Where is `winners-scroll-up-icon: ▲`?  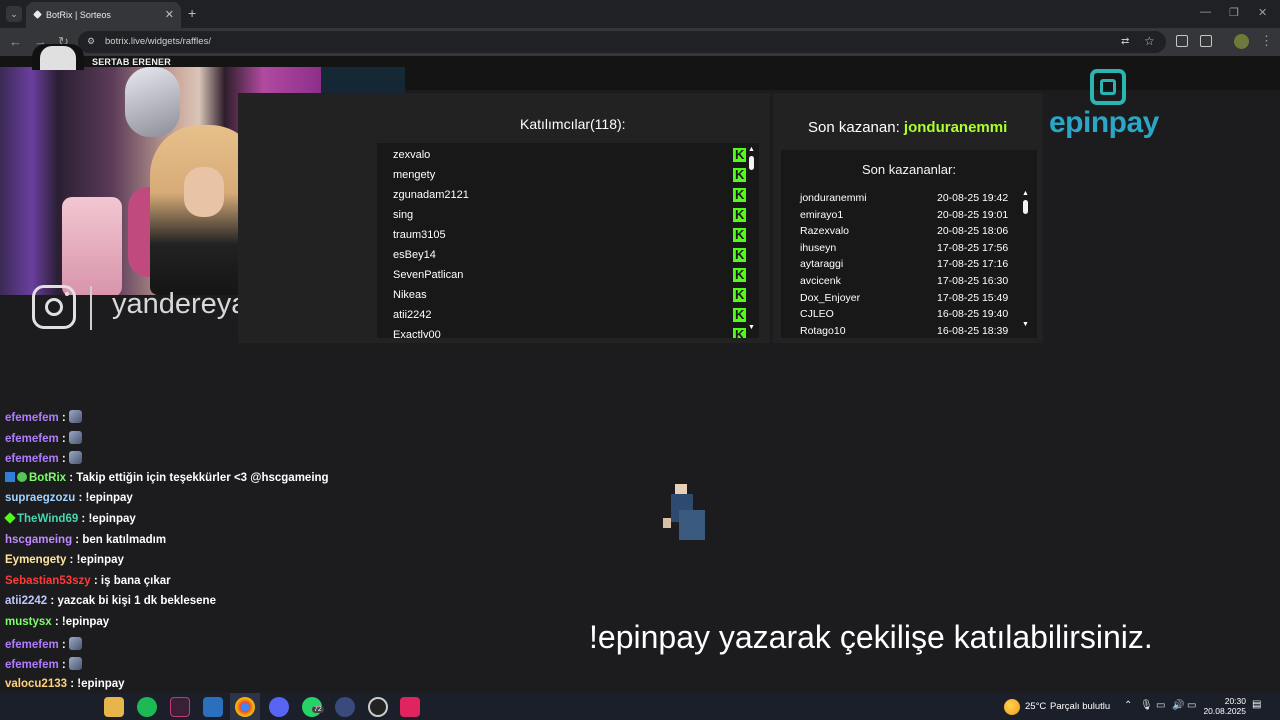 winners-scroll-up-icon: ▲ is located at coordinates (1025, 193).